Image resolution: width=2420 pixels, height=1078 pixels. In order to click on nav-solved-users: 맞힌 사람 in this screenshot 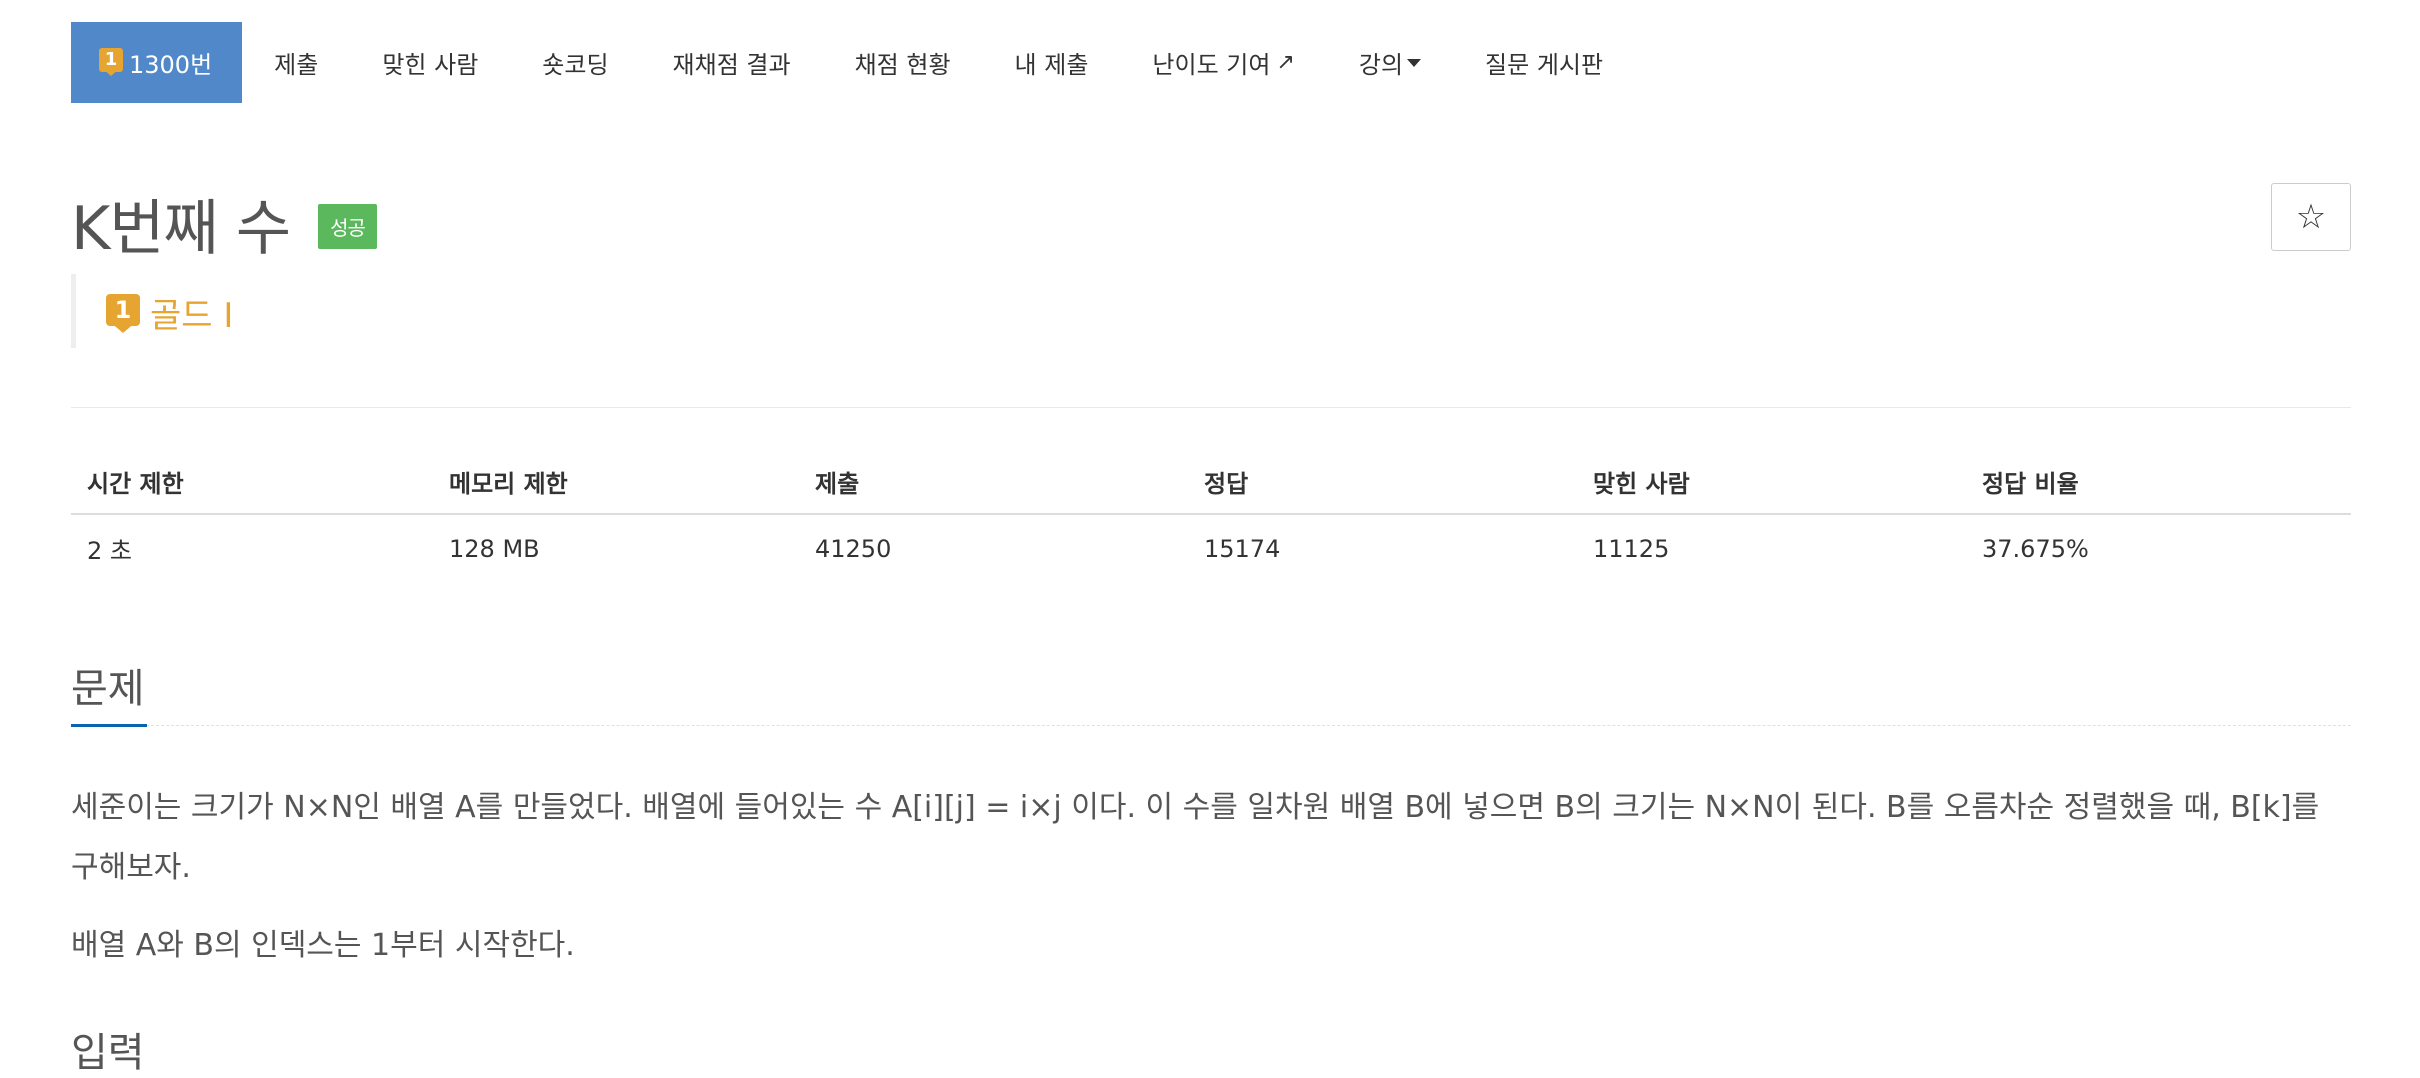, I will do `click(430, 62)`.